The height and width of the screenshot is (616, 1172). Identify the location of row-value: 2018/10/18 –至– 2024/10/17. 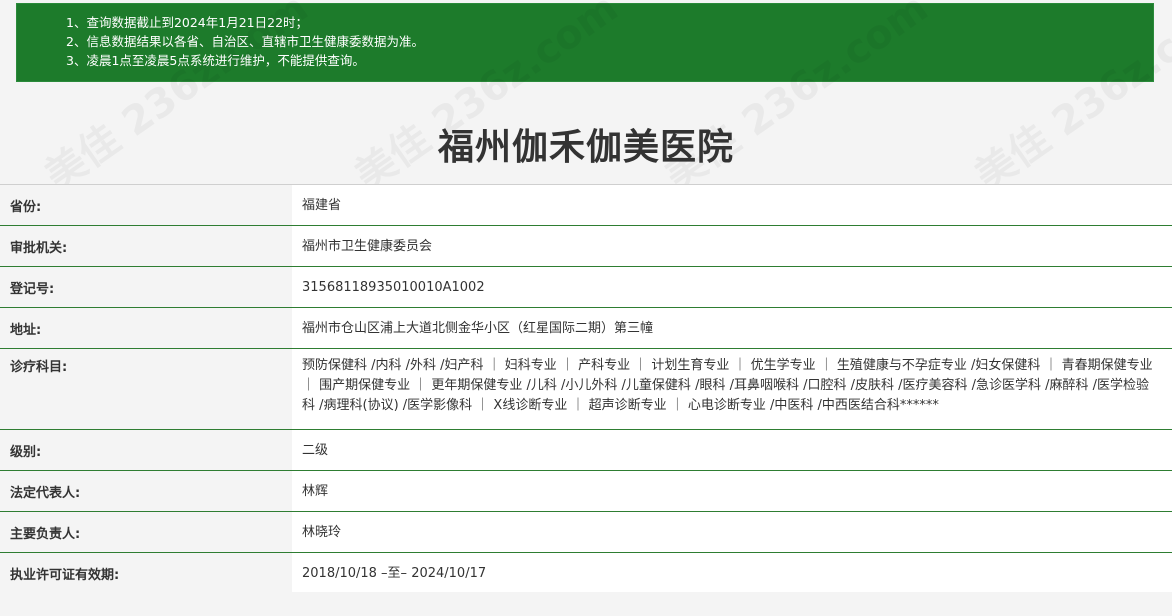
(732, 572).